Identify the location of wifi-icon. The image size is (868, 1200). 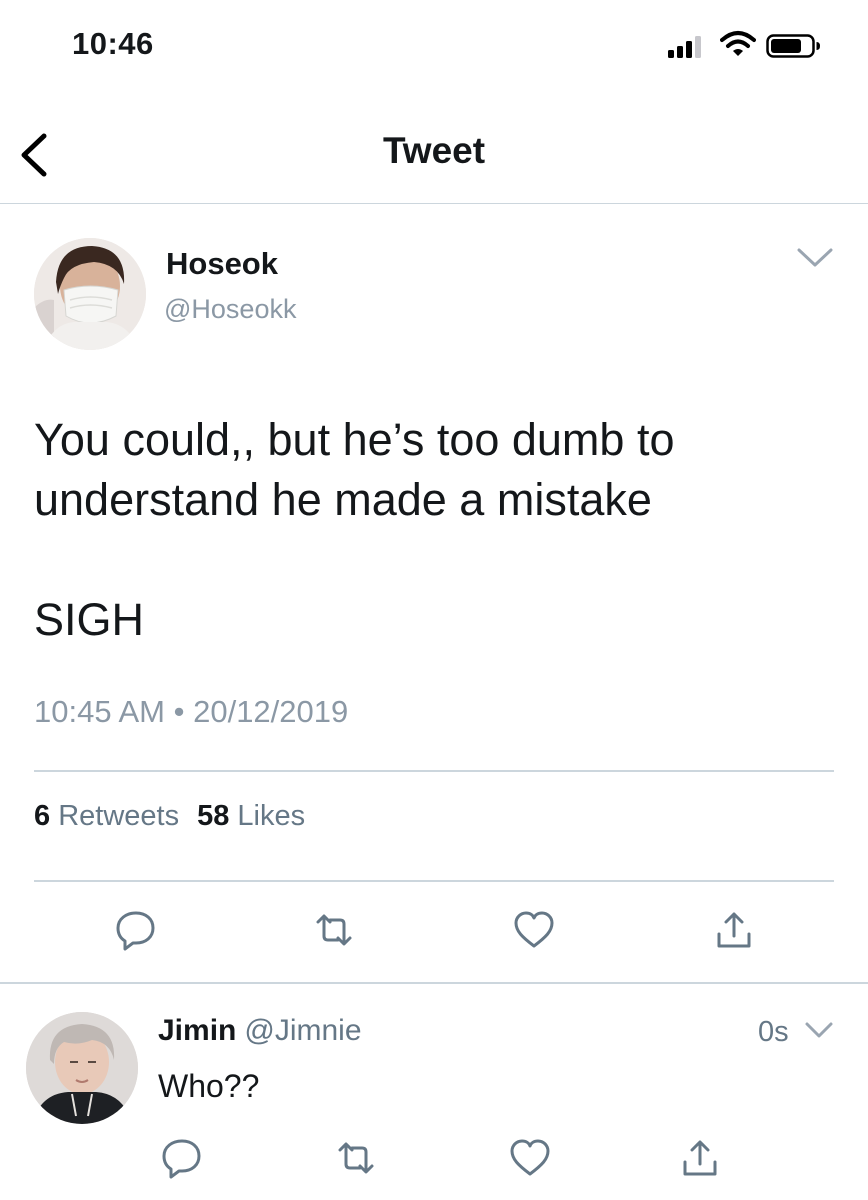
(738, 43).